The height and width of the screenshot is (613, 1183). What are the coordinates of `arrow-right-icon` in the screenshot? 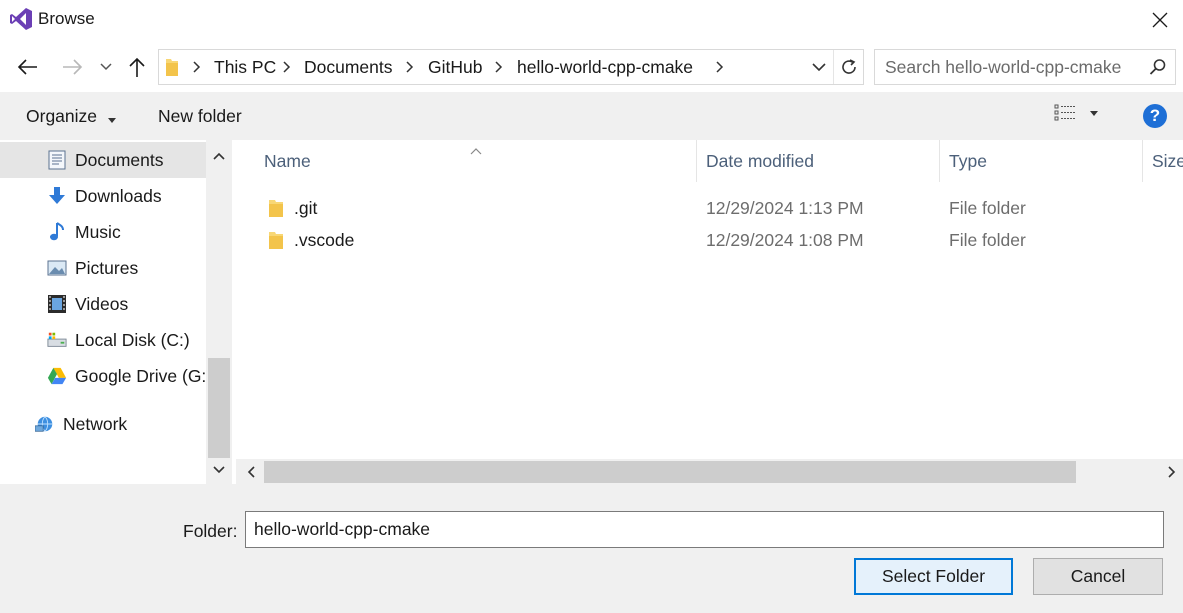 It's located at (73, 67).